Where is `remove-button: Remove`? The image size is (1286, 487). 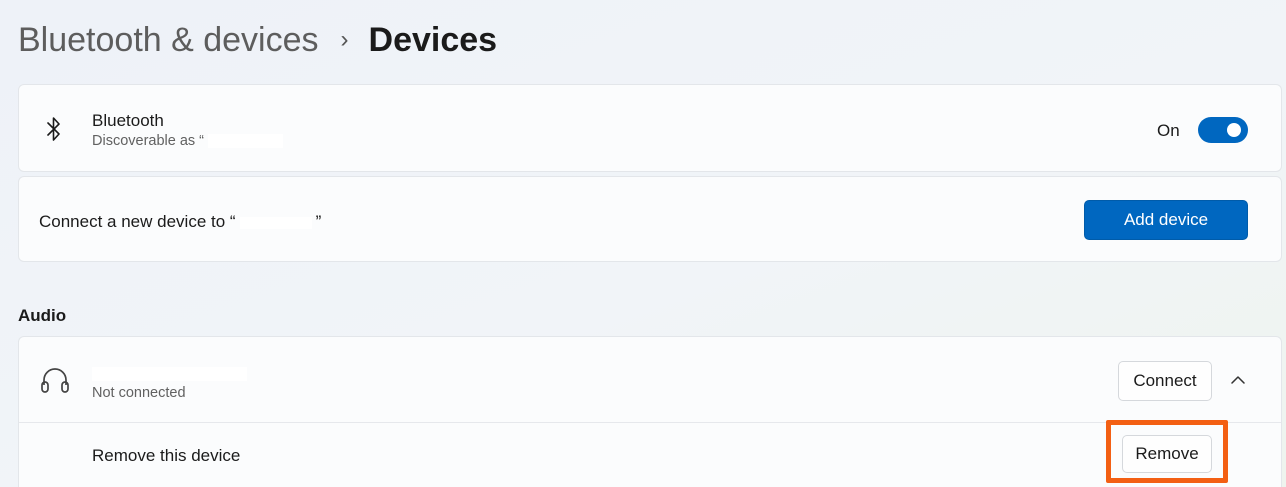
remove-button: Remove is located at coordinates (1167, 454).